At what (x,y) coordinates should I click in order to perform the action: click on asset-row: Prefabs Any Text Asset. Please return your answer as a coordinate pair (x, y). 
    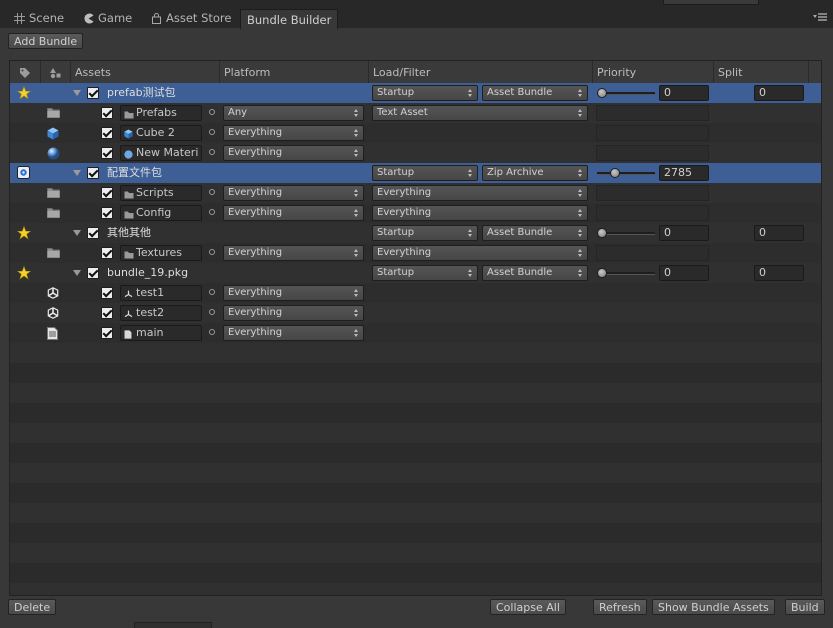
    Looking at the image, I should click on (415, 113).